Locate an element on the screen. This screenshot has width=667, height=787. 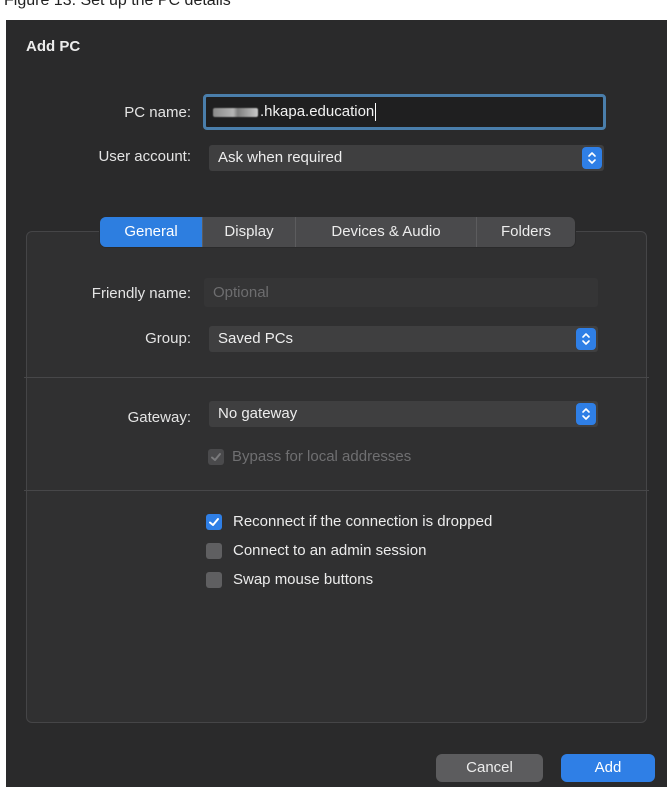
group-select: Saved PCs is located at coordinates (403, 339).